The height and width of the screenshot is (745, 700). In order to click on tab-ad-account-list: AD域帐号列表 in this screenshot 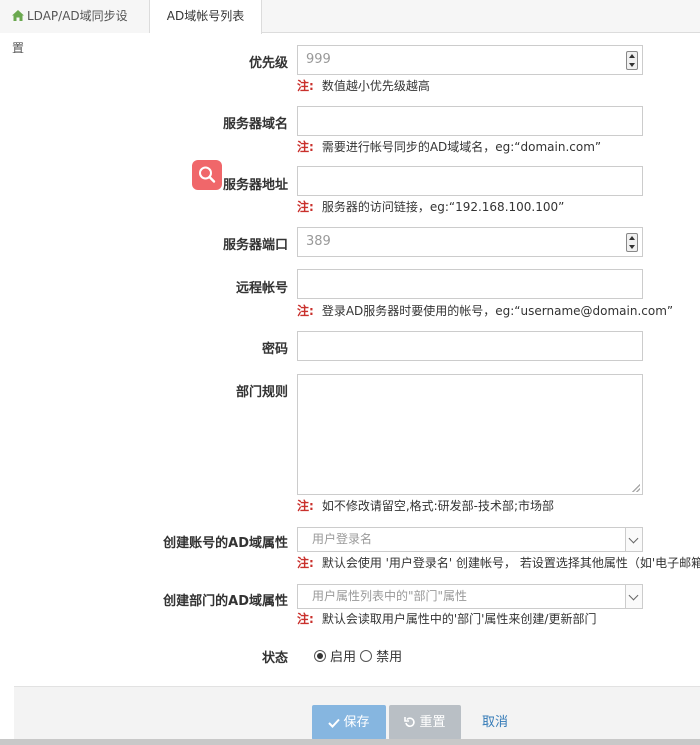, I will do `click(206, 17)`.